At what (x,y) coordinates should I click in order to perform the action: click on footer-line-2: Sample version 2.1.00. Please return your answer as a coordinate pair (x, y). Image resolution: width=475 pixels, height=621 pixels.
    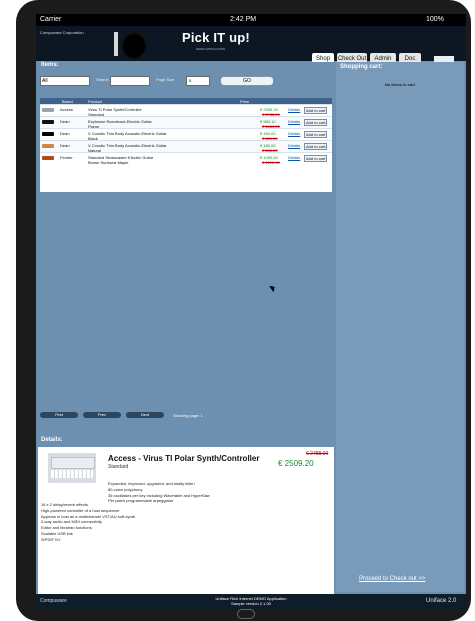
    Looking at the image, I should click on (251, 603).